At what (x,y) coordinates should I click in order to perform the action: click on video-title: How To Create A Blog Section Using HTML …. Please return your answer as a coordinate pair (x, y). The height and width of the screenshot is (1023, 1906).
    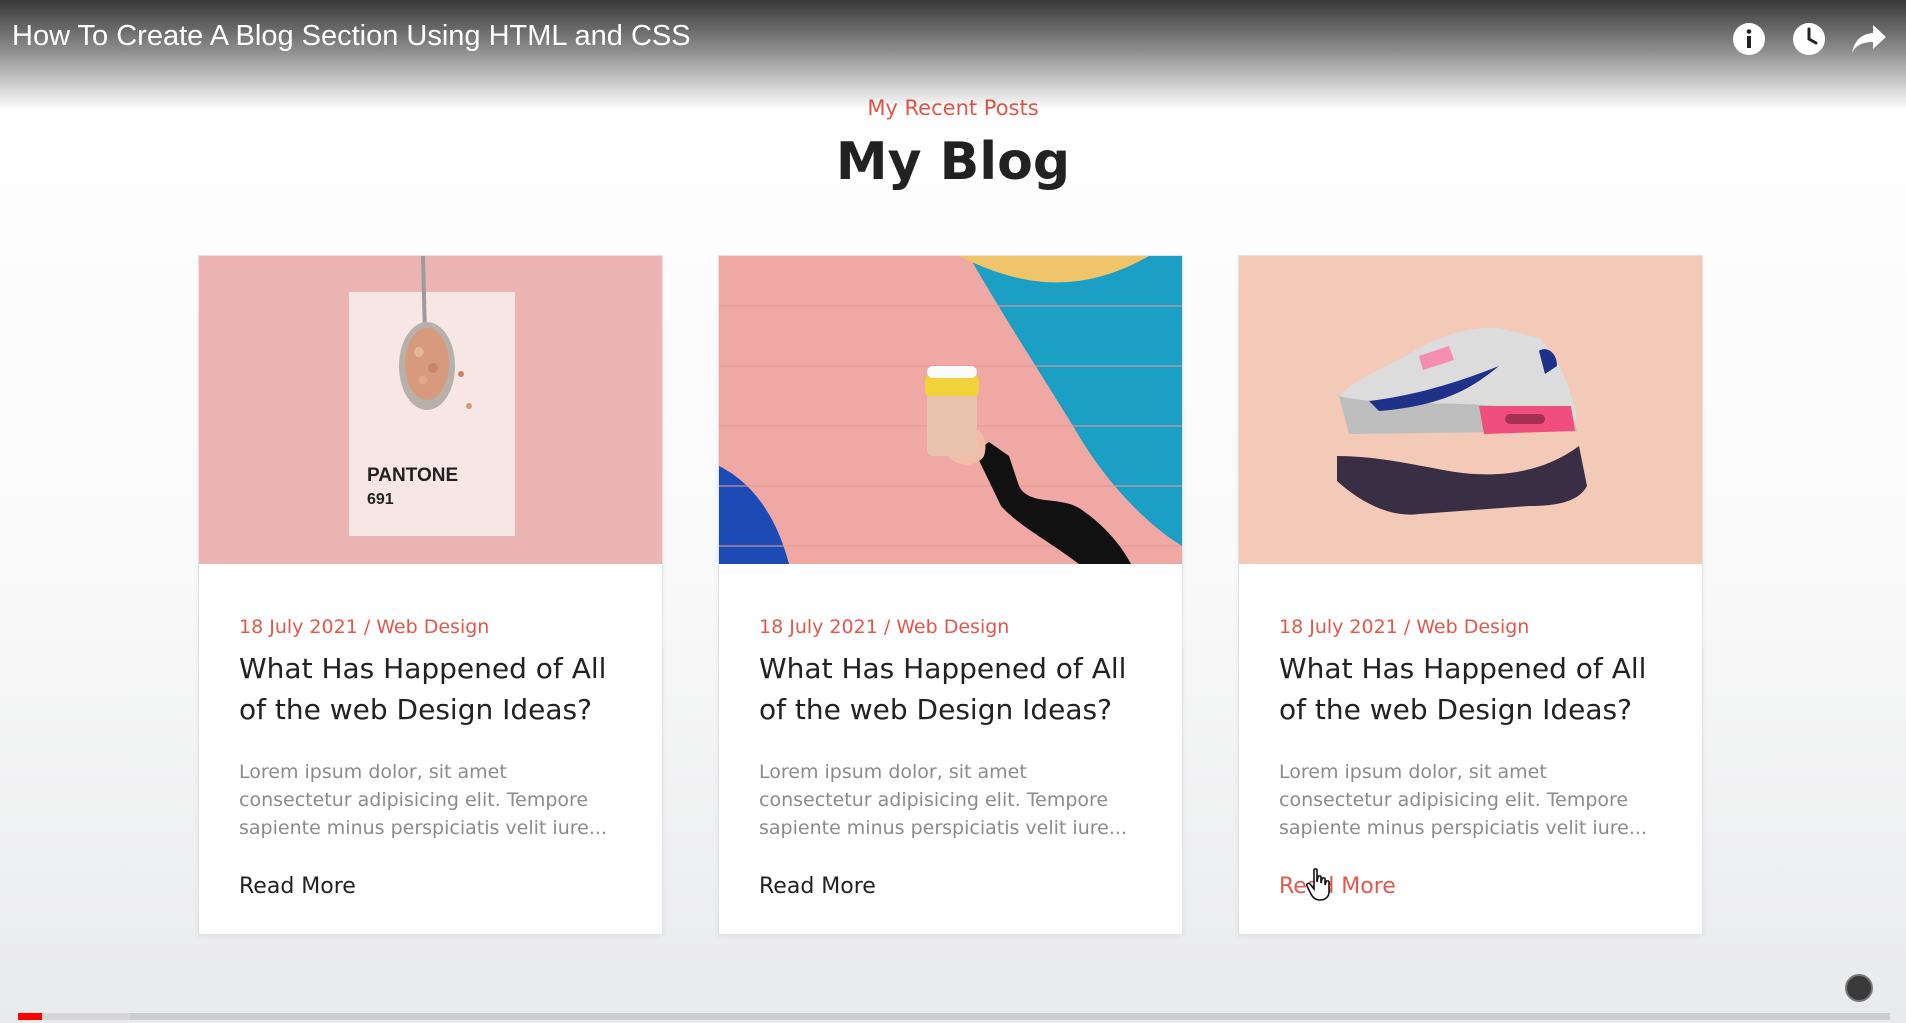
    Looking at the image, I should click on (351, 36).